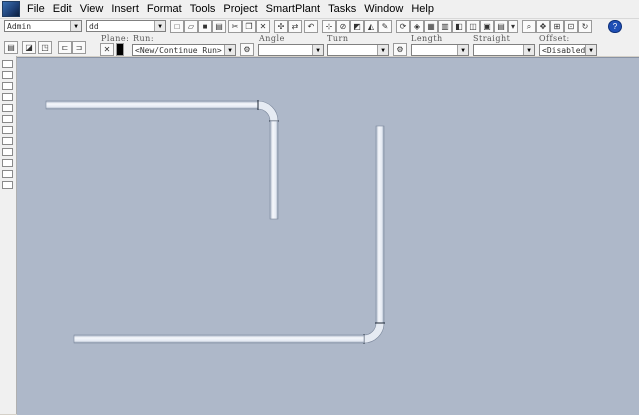  Describe the element at coordinates (473, 26) in the screenshot. I see `render-icon: ◫` at that location.